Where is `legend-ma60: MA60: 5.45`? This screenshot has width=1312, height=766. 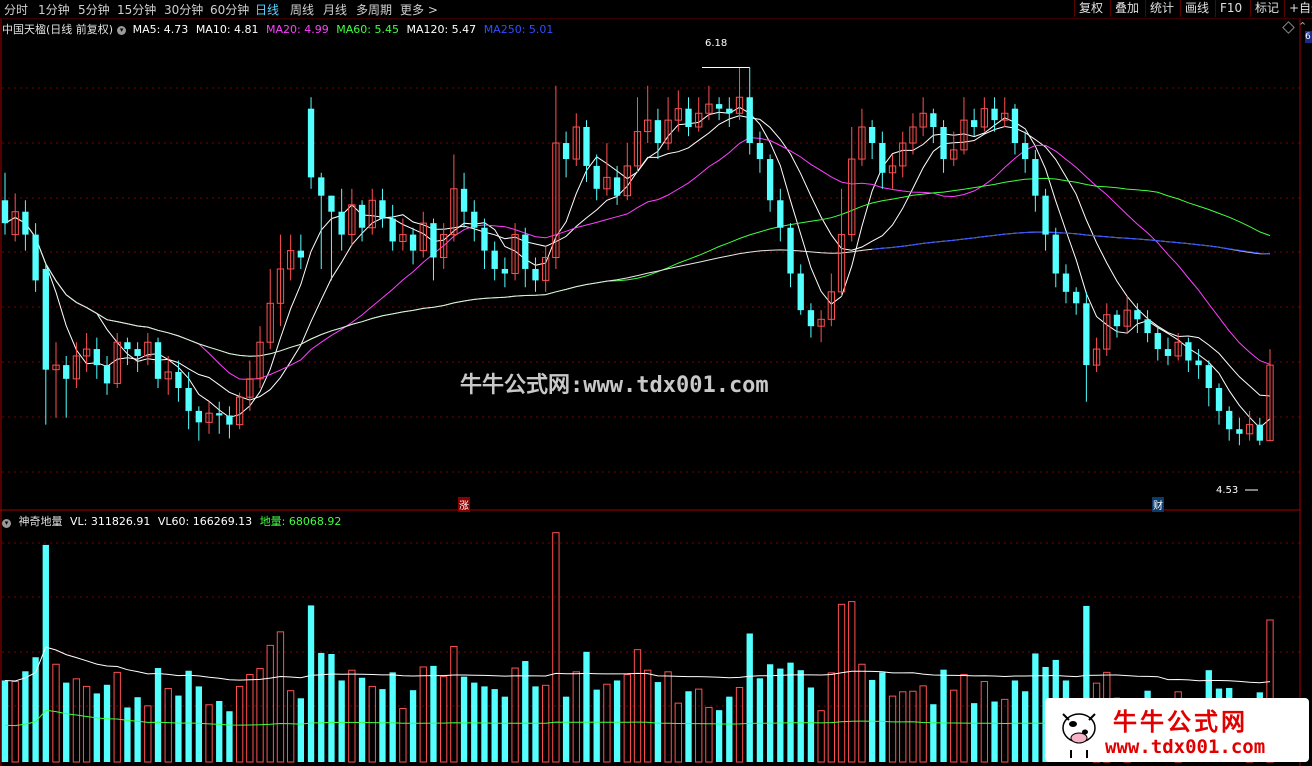 legend-ma60: MA60: 5.45 is located at coordinates (367, 29).